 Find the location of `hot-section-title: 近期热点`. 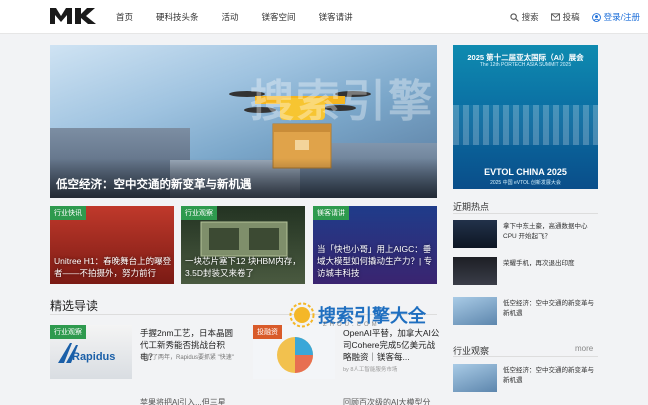

hot-section-title: 近期热点 is located at coordinates (471, 207).